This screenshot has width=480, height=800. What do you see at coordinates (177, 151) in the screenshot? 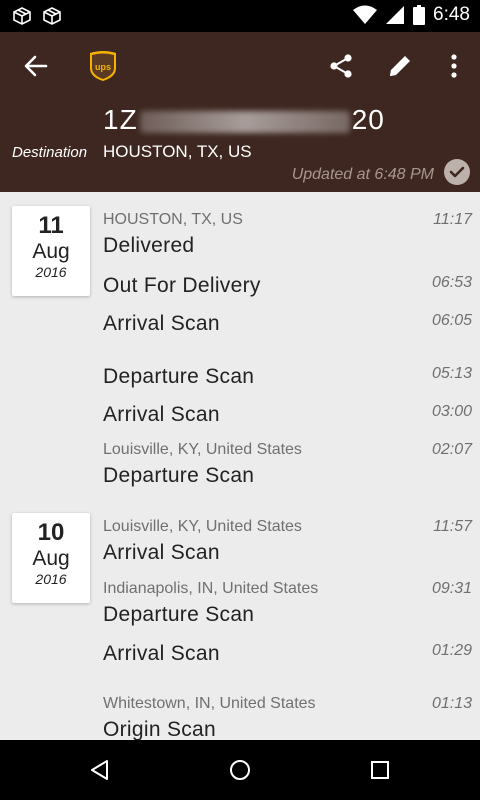
I see `destination-value: HOUSTON, TX, US` at bounding box center [177, 151].